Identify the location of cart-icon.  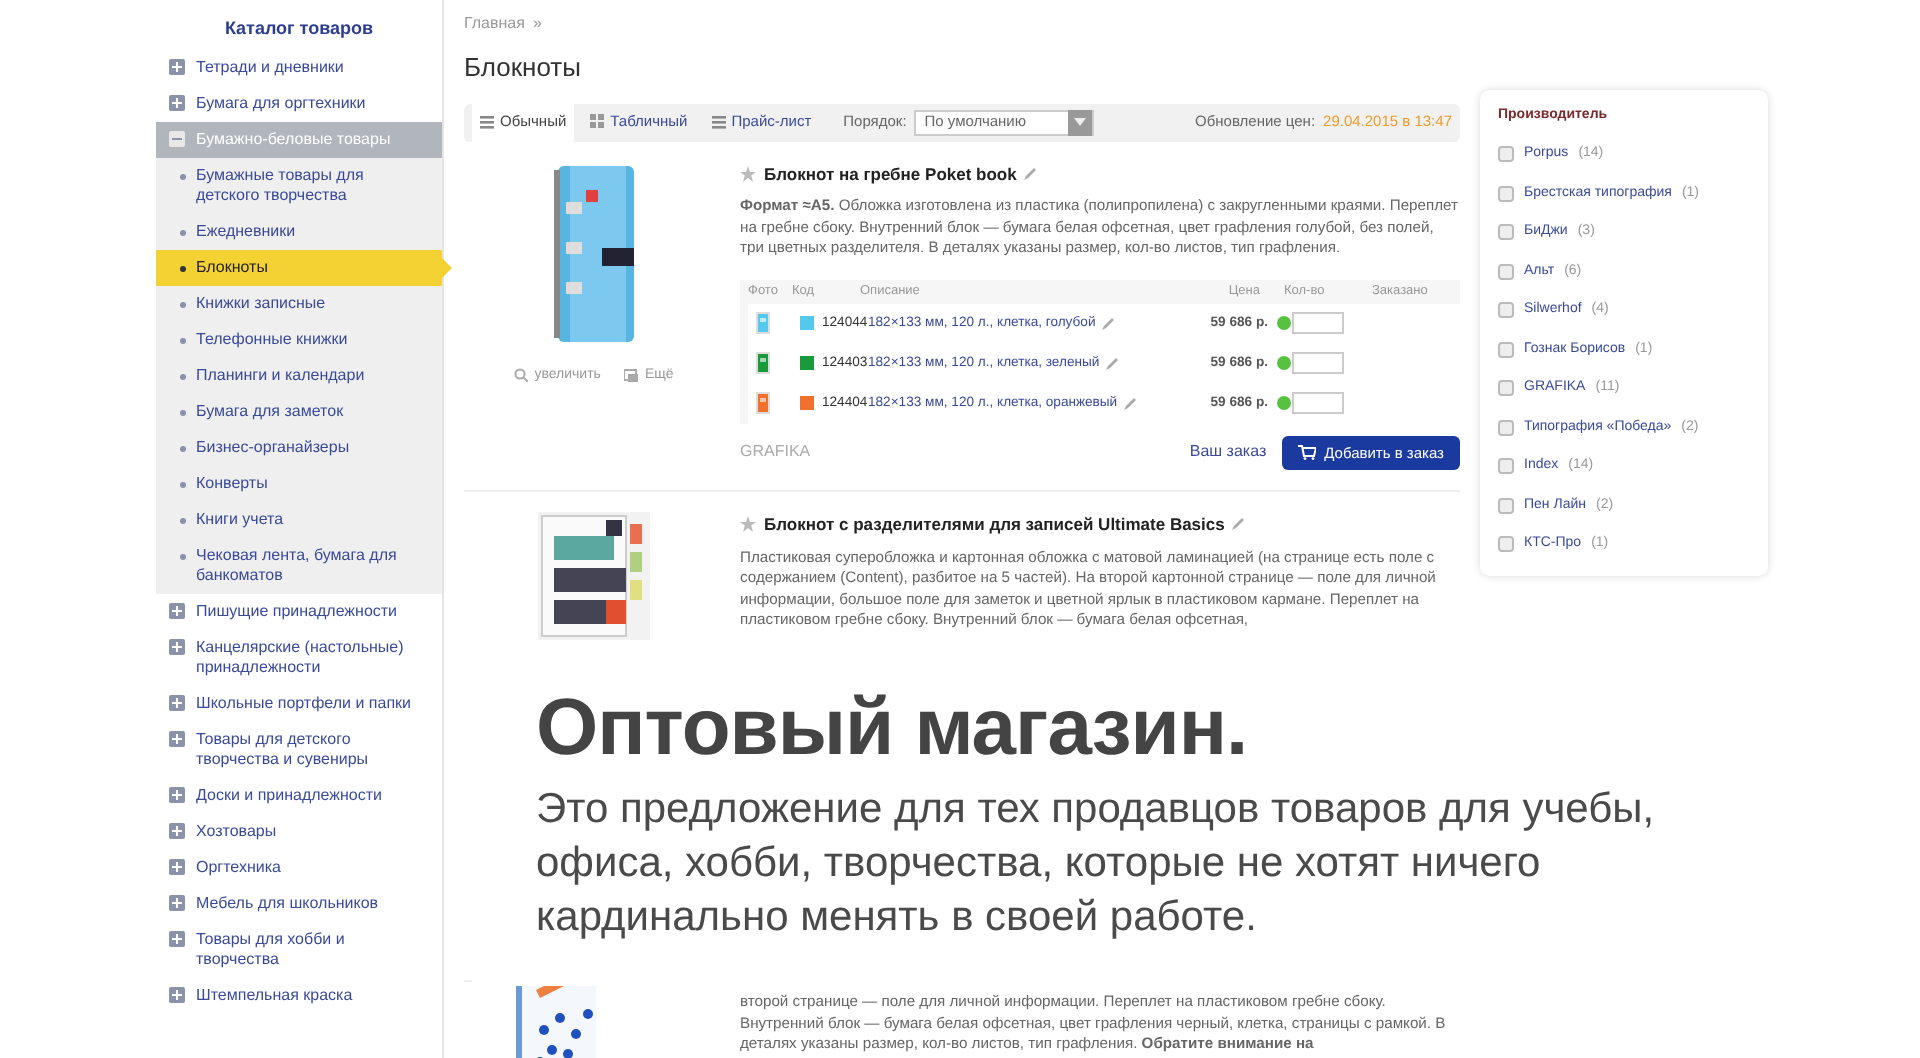
(1307, 452).